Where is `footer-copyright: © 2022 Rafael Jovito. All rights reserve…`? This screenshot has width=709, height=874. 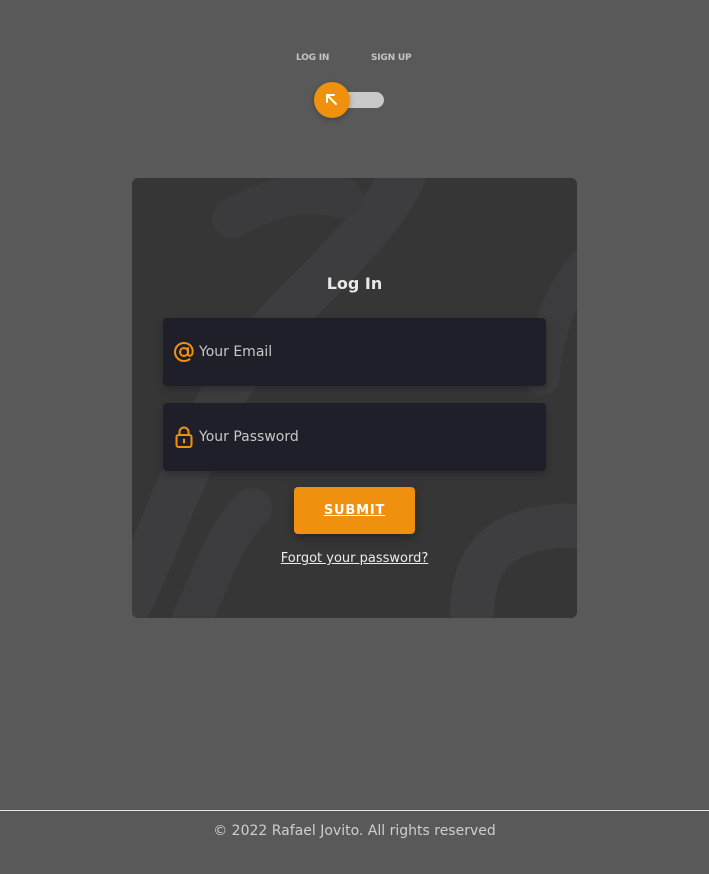 footer-copyright: © 2022 Rafael Jovito. All rights reserve… is located at coordinates (354, 831).